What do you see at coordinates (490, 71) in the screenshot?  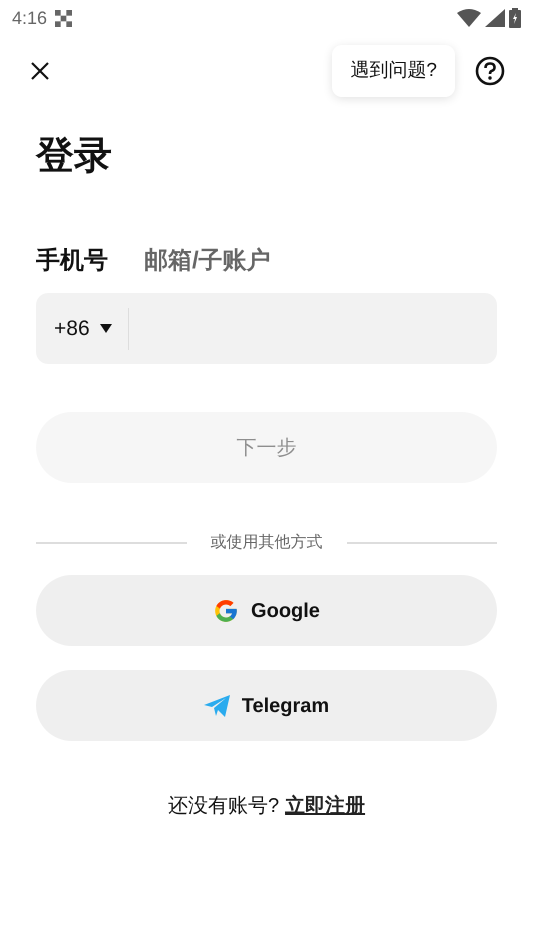 I see `help-icon` at bounding box center [490, 71].